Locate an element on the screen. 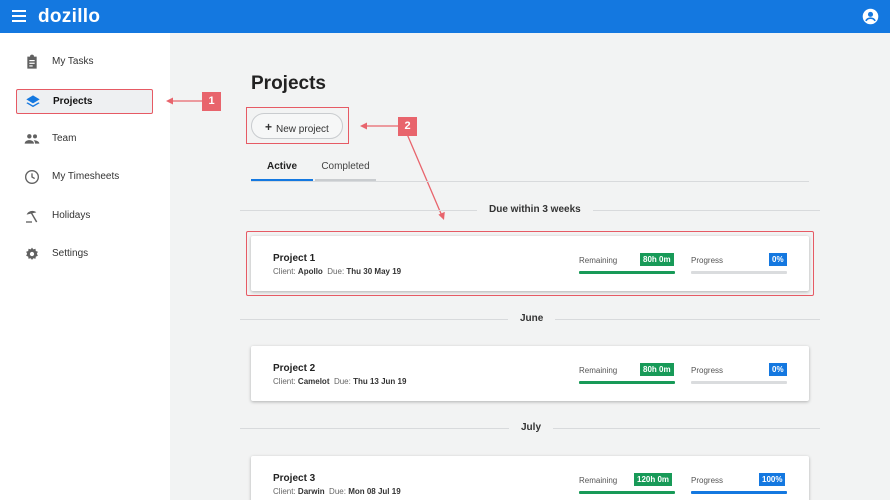  sidebar-item-team: Team is located at coordinates (84, 139).